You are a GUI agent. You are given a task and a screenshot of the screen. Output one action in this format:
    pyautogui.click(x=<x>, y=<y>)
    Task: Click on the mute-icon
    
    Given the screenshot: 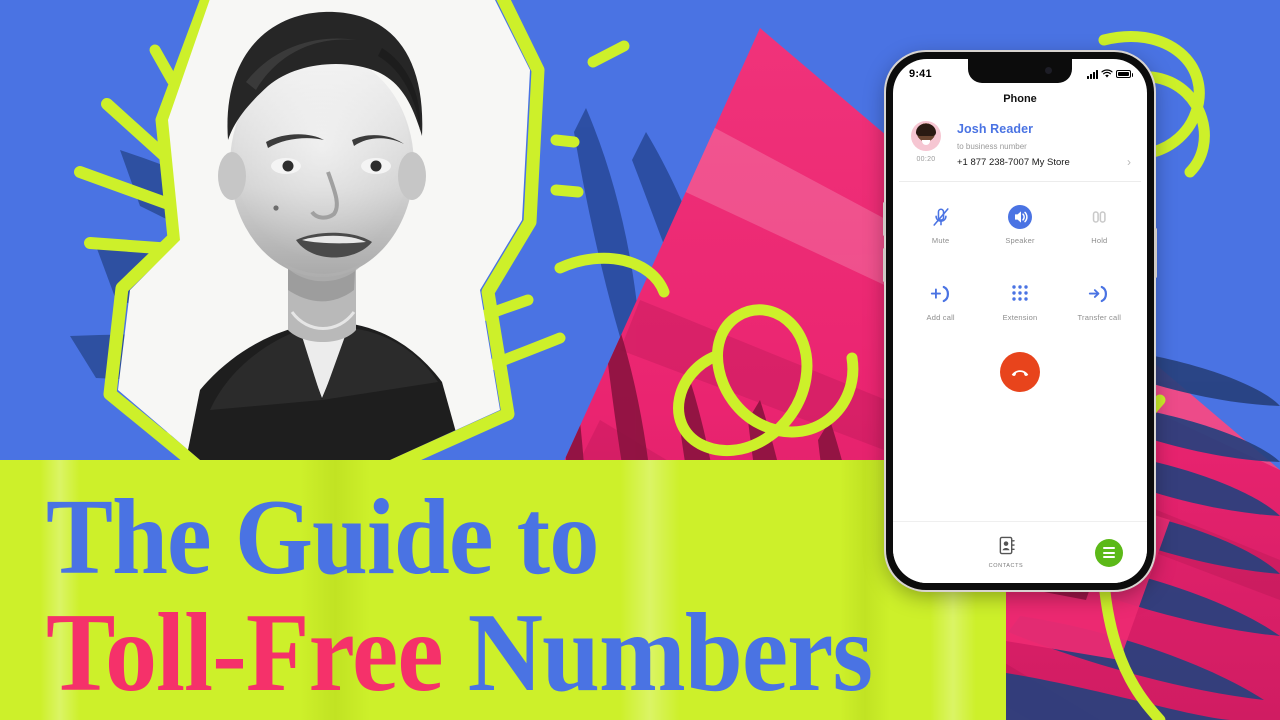 What is the action you would take?
    pyautogui.click(x=940, y=217)
    